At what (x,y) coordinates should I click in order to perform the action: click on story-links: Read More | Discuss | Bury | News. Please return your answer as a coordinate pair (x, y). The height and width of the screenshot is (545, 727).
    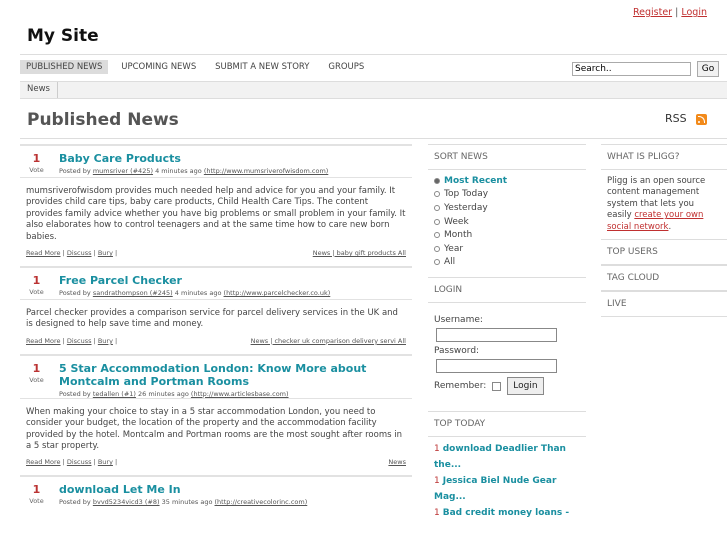
    Looking at the image, I should click on (216, 462).